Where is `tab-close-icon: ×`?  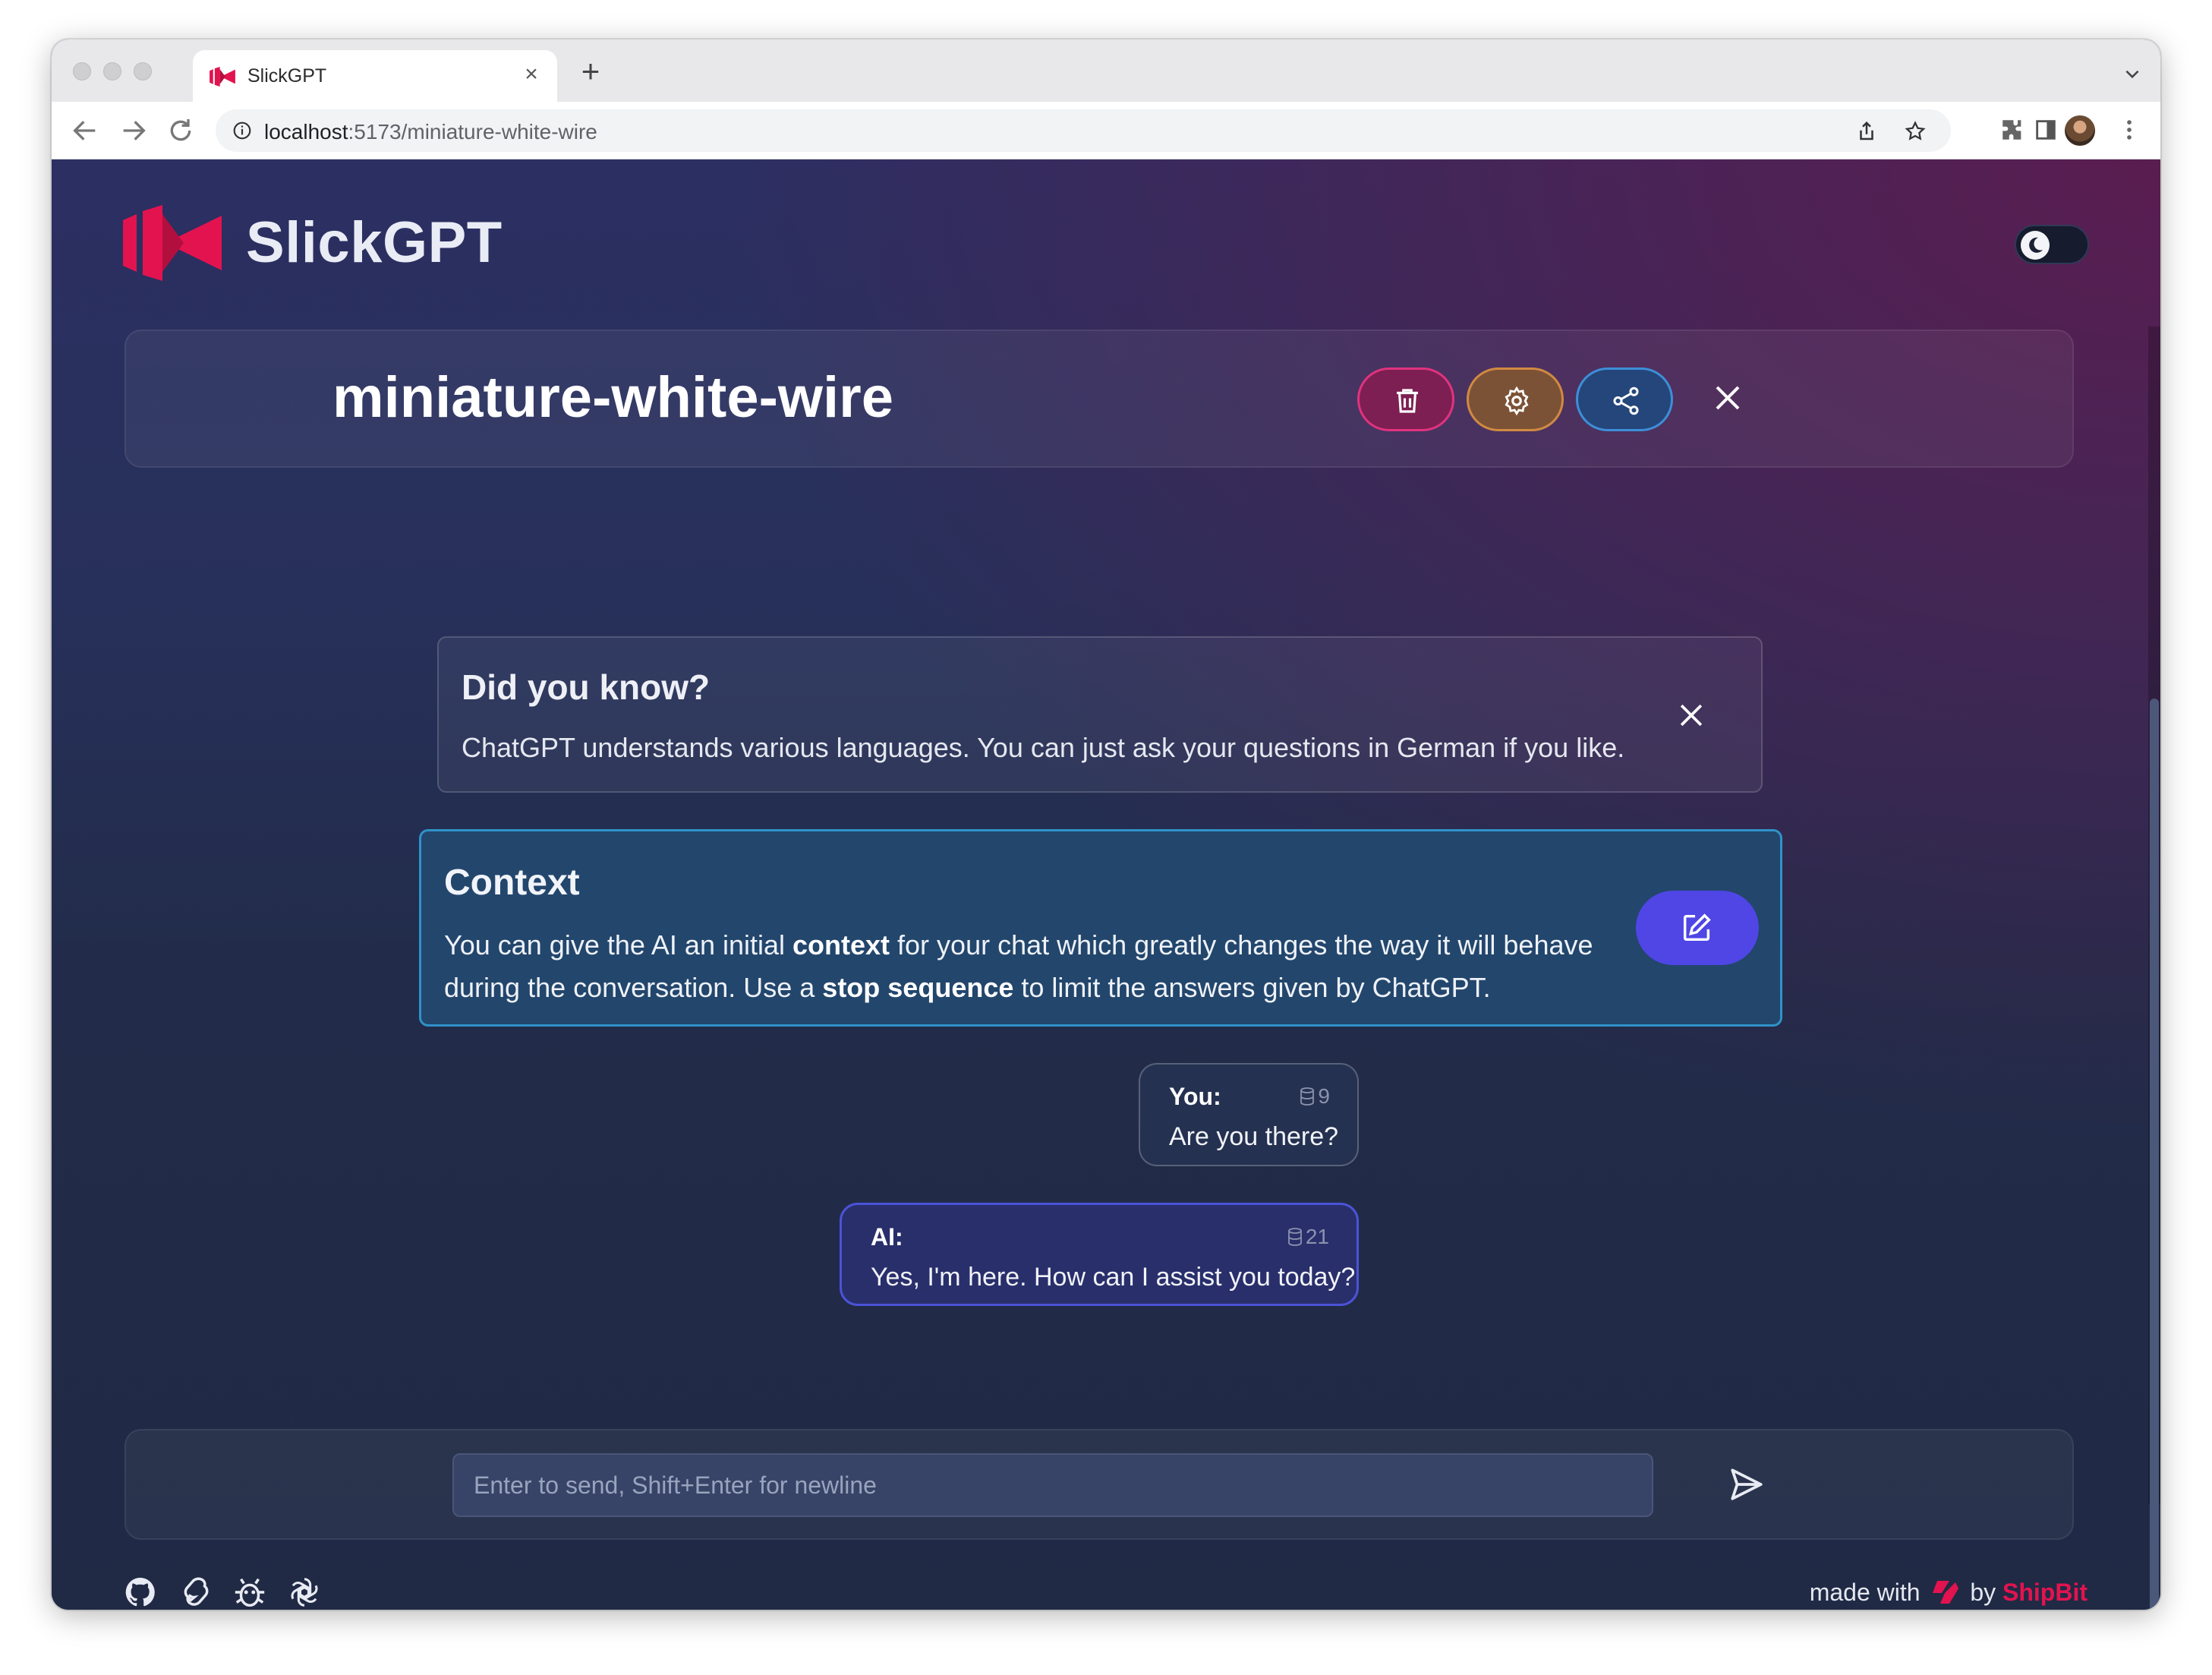
tab-close-icon: × is located at coordinates (531, 74).